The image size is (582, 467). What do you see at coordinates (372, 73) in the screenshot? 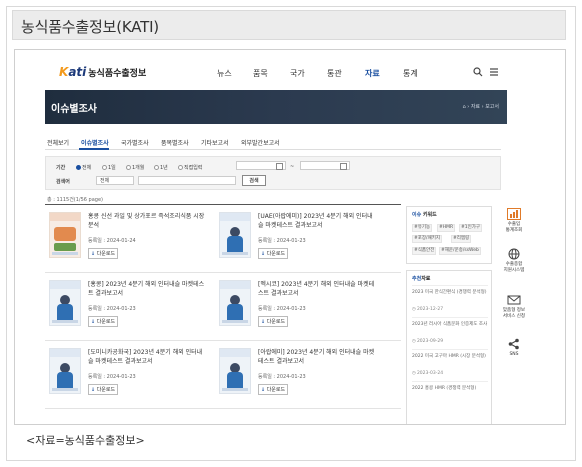
I see `menu-item-resources: 자료` at bounding box center [372, 73].